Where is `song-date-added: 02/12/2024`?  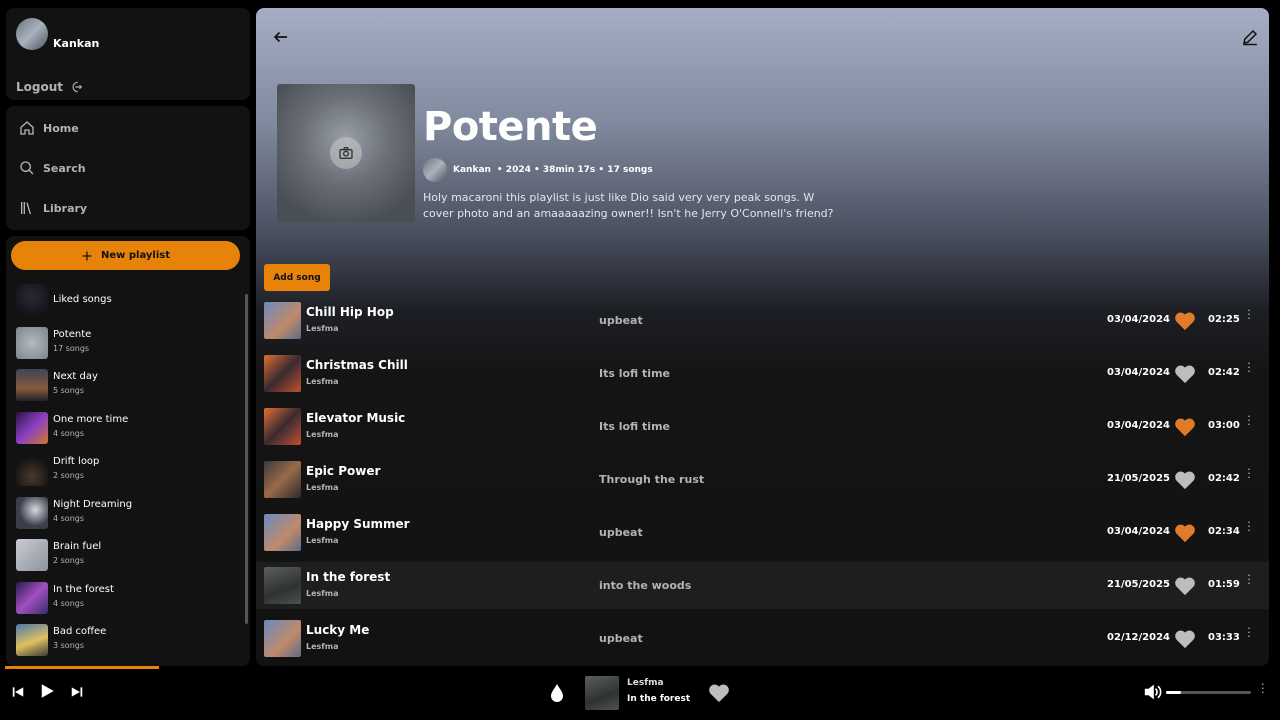
song-date-added: 02/12/2024 is located at coordinates (1138, 637).